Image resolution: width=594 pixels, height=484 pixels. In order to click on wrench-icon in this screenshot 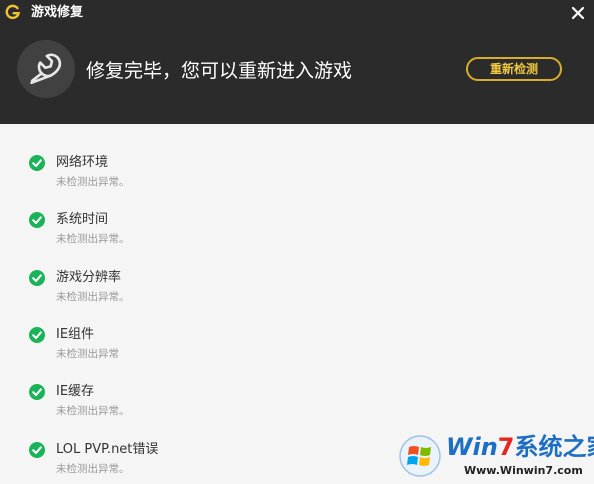, I will do `click(46, 69)`.